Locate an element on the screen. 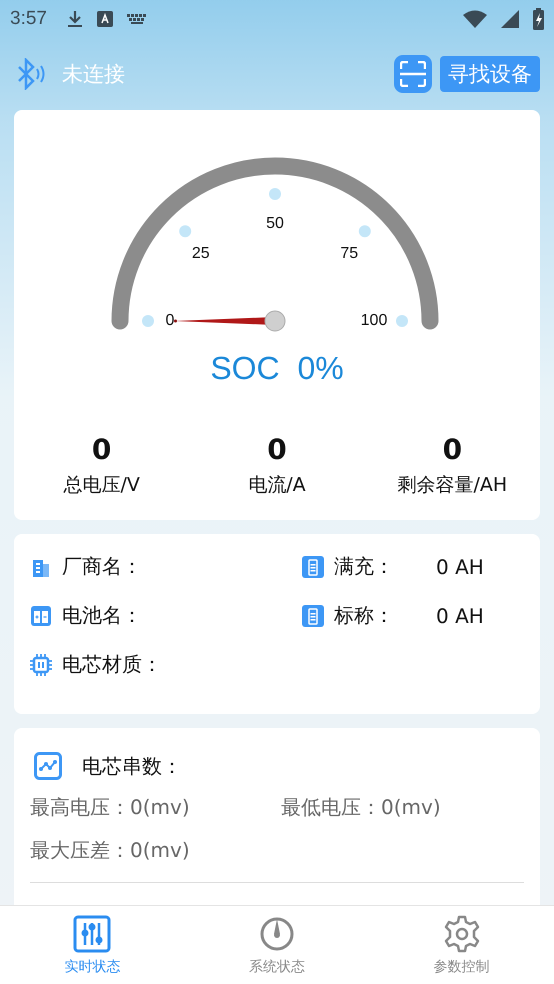  cell-count-label: 电芯串数： is located at coordinates (132, 766).